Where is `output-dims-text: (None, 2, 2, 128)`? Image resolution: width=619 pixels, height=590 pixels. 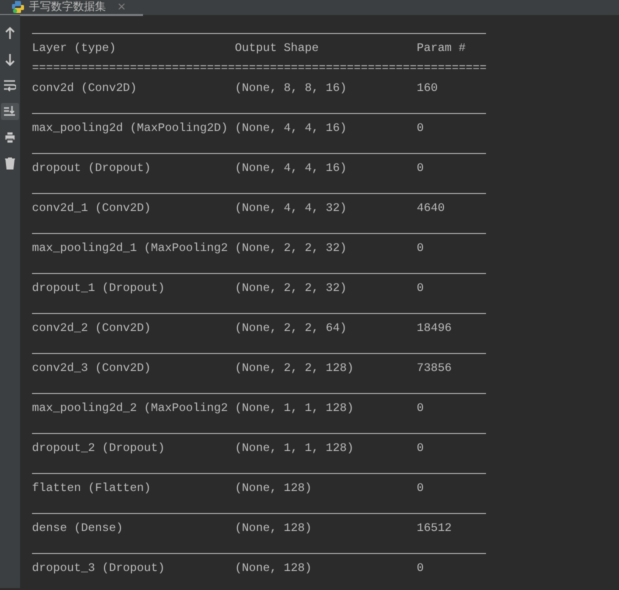
output-dims-text: (None, 2, 2, 128) is located at coordinates (294, 368).